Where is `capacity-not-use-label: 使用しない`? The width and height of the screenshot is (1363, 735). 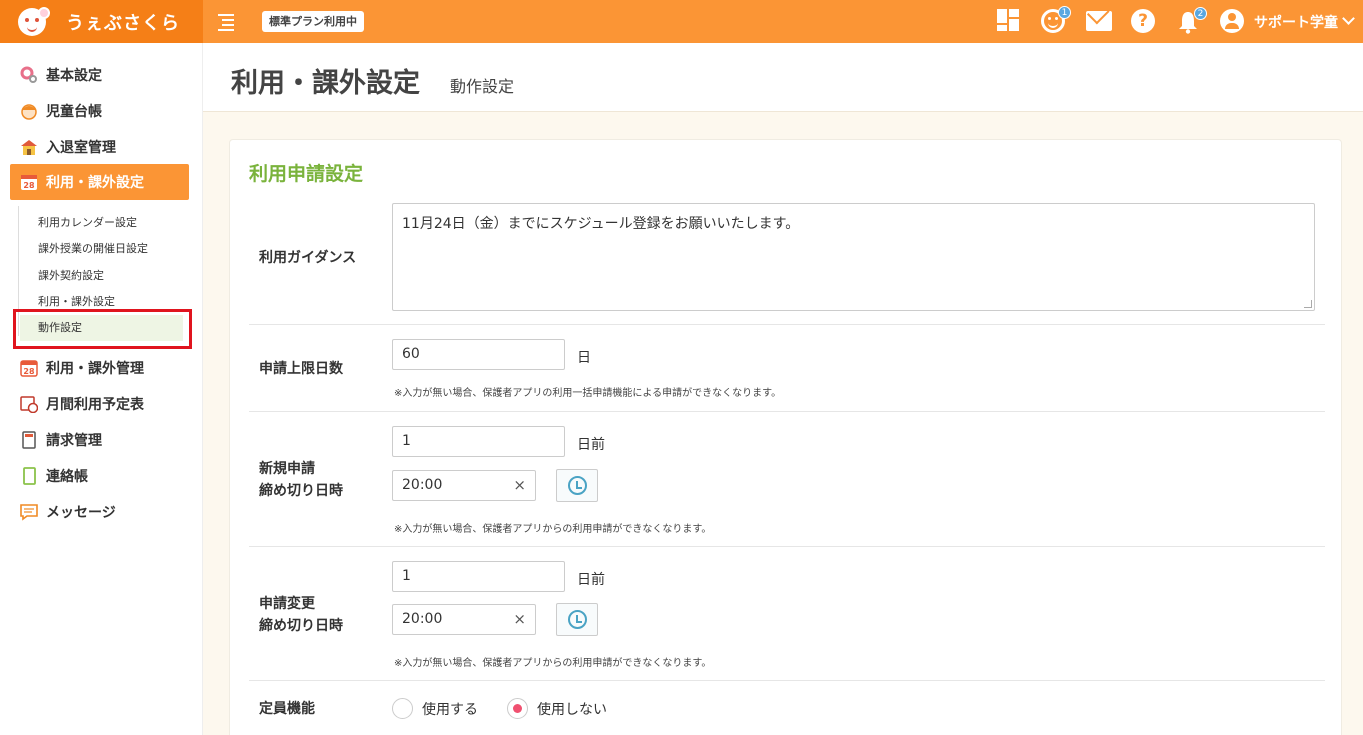 capacity-not-use-label: 使用しない is located at coordinates (572, 709).